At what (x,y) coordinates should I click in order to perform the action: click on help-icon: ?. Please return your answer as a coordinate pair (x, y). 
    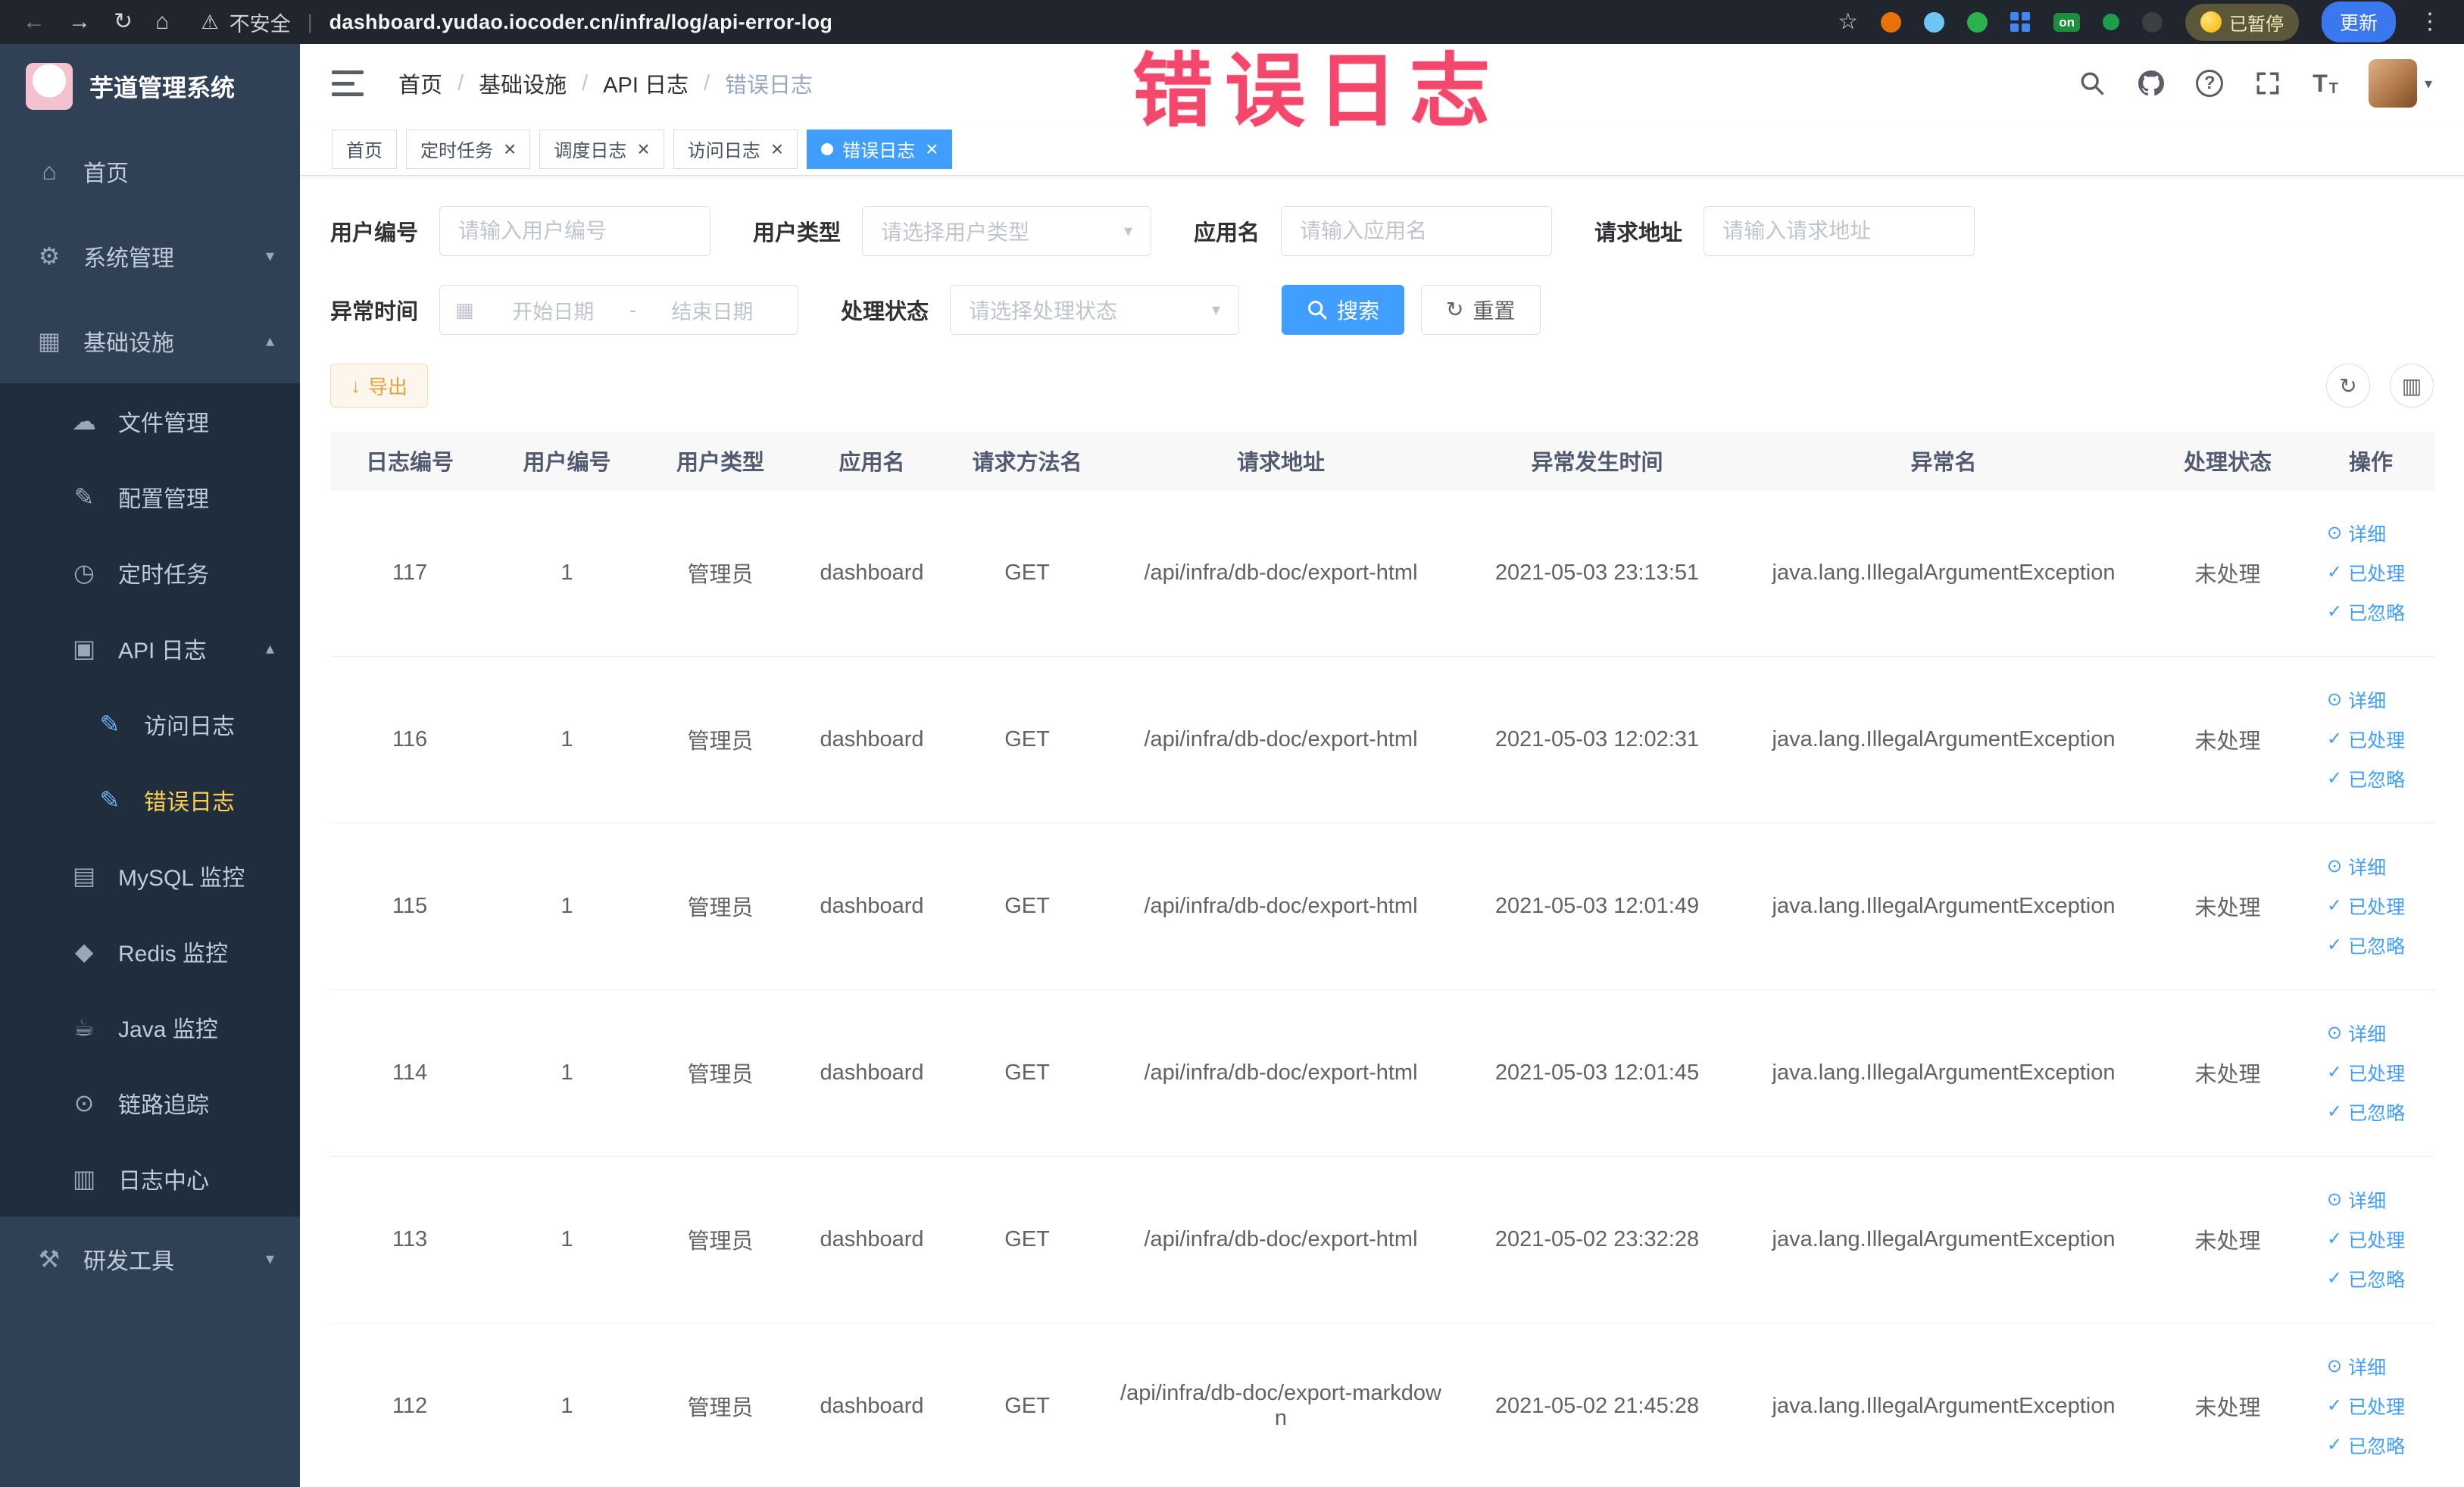
    Looking at the image, I should click on (2210, 83).